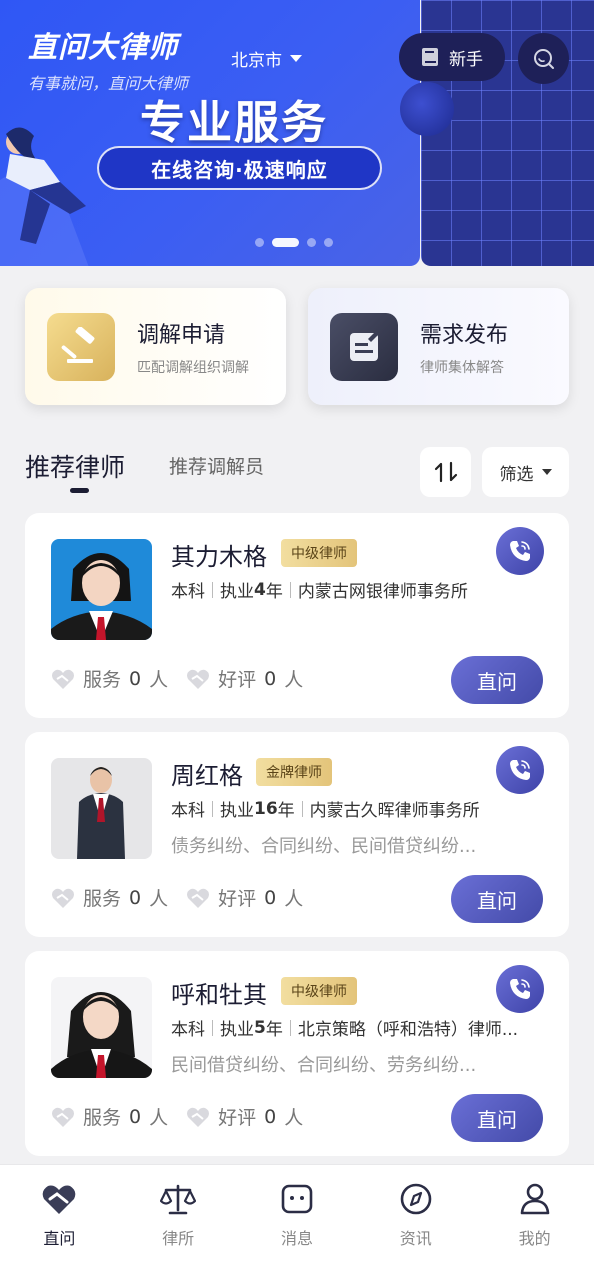  I want to click on lawyer-meta: 本科 执业 16 年 内蒙古久晖律师事务所, so click(325, 809).